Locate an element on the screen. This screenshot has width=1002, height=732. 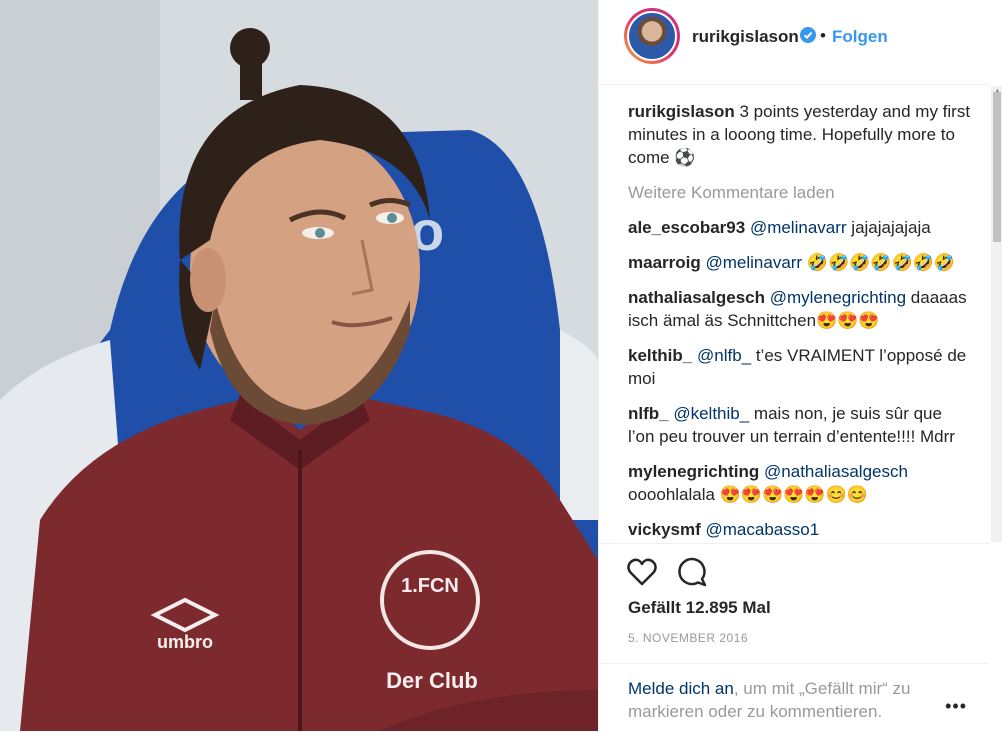
header-username: rurikgislason is located at coordinates (745, 37).